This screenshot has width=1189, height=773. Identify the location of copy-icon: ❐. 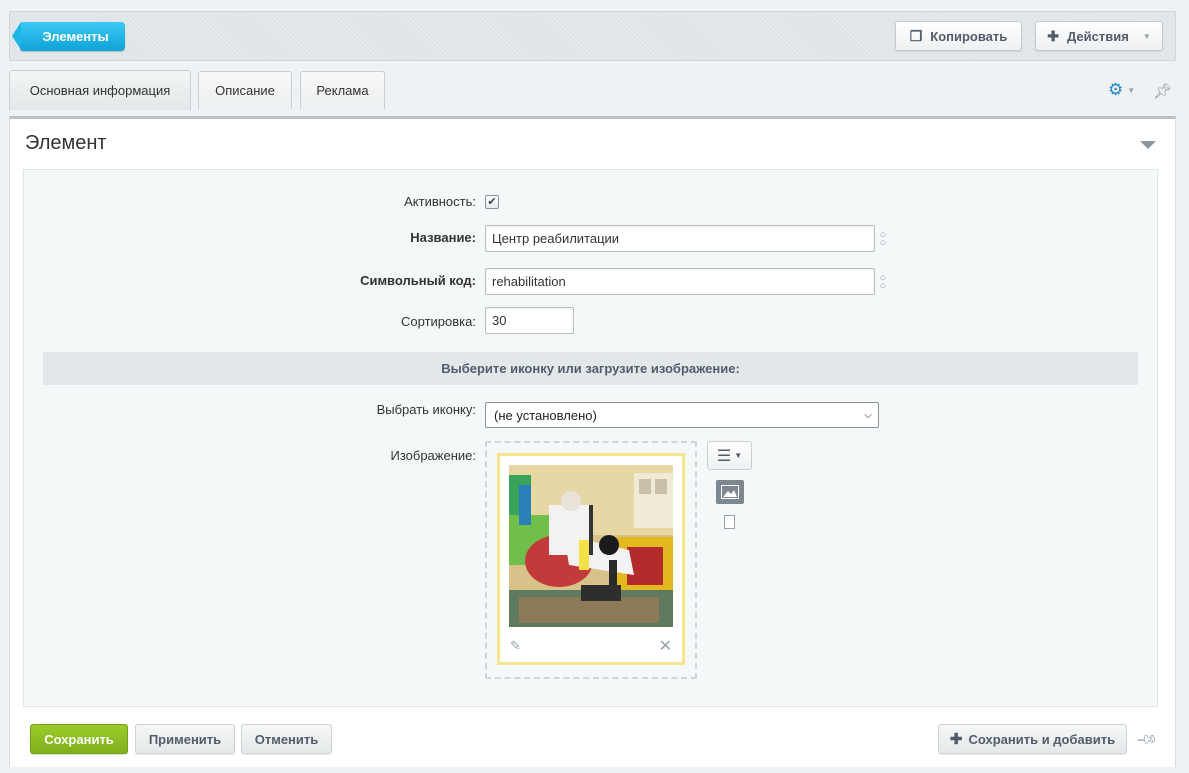
(916, 35).